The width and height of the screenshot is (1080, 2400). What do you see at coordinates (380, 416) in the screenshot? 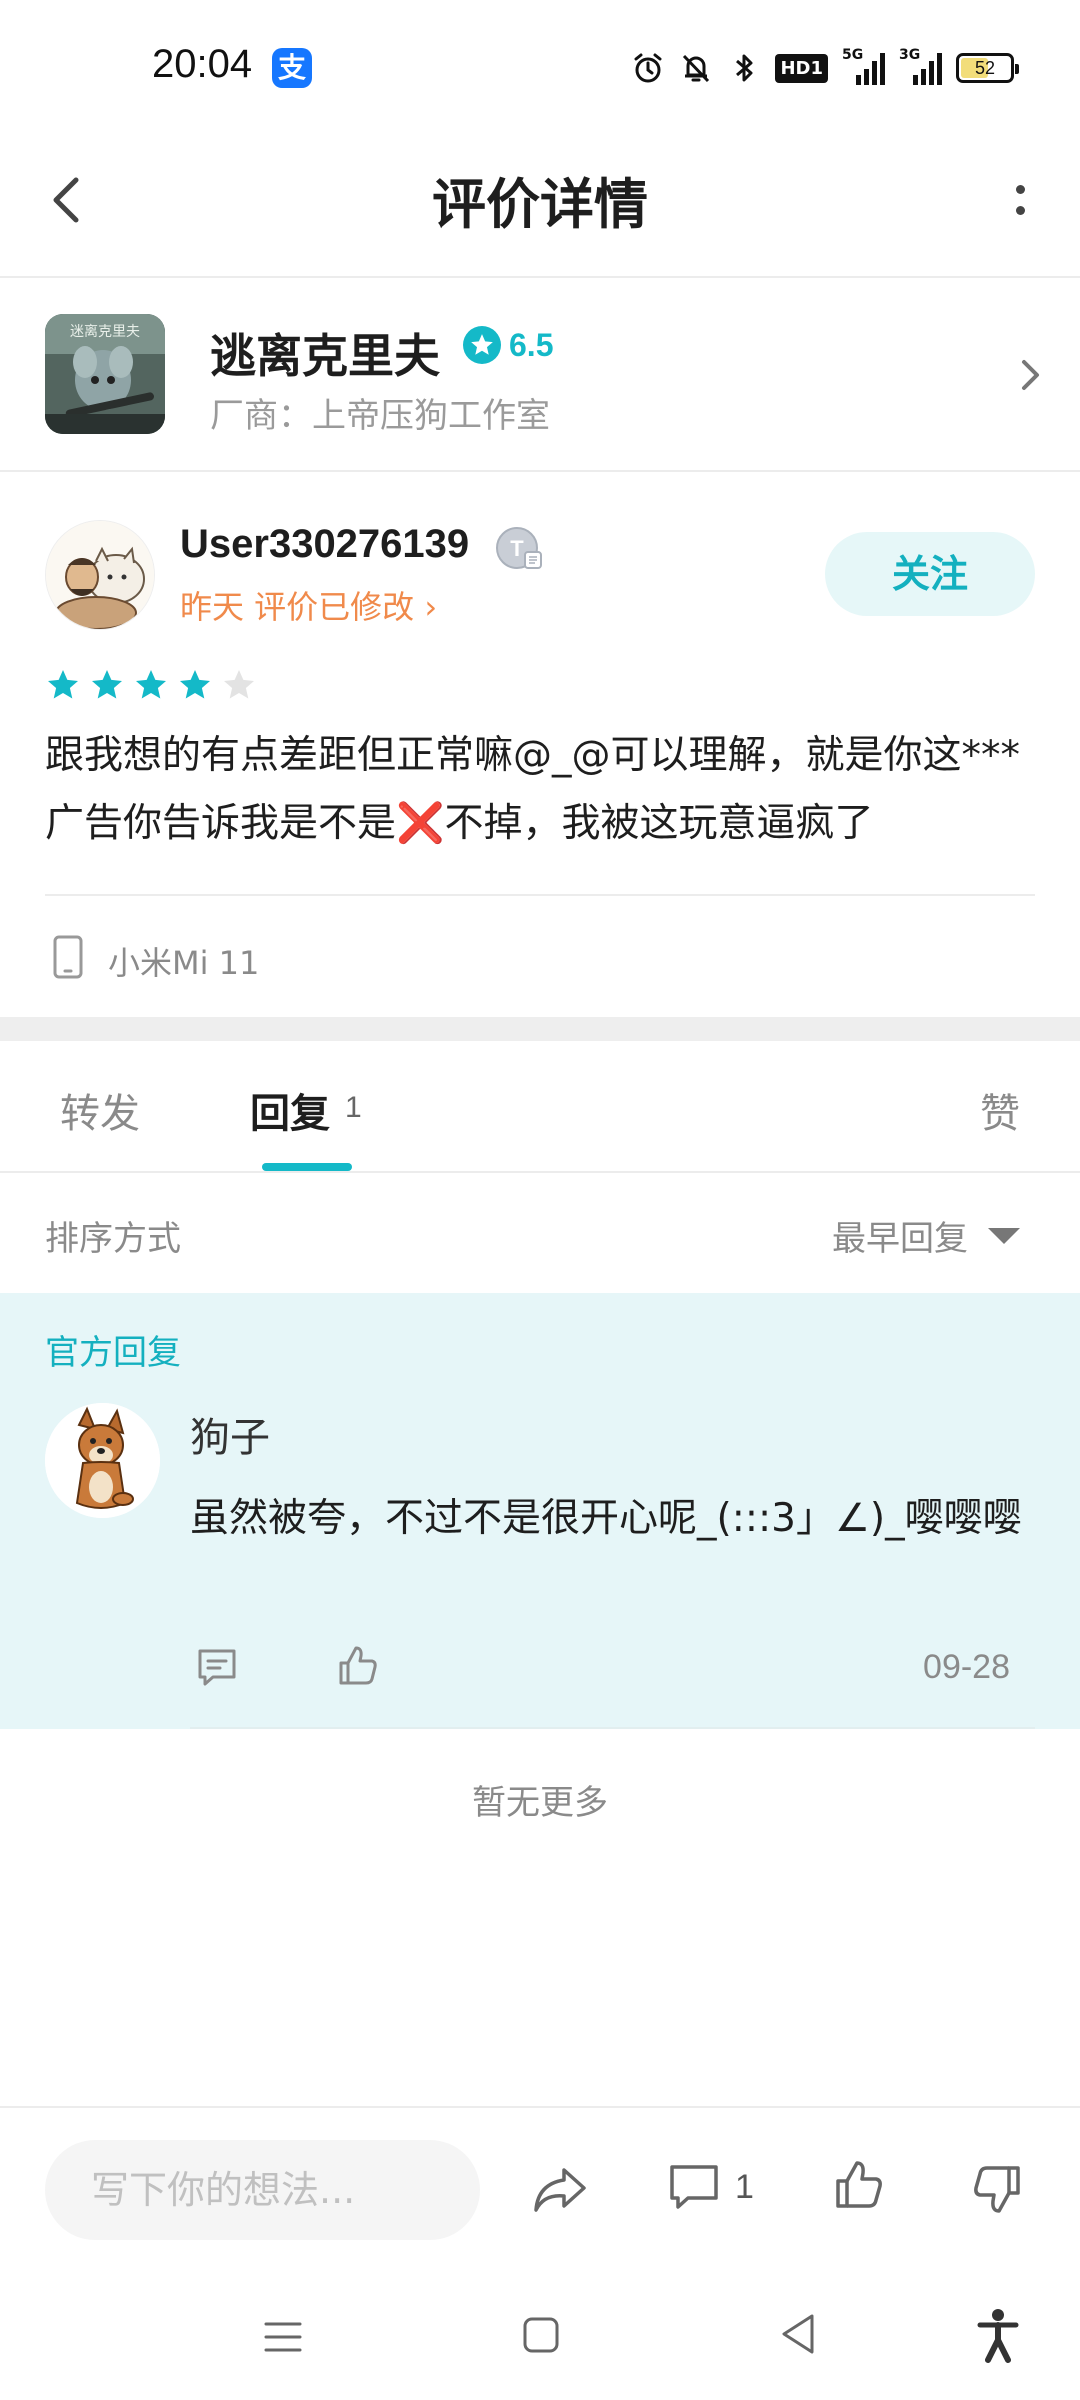
I see `game-vendor: 厂商：上帝压狗工作室` at bounding box center [380, 416].